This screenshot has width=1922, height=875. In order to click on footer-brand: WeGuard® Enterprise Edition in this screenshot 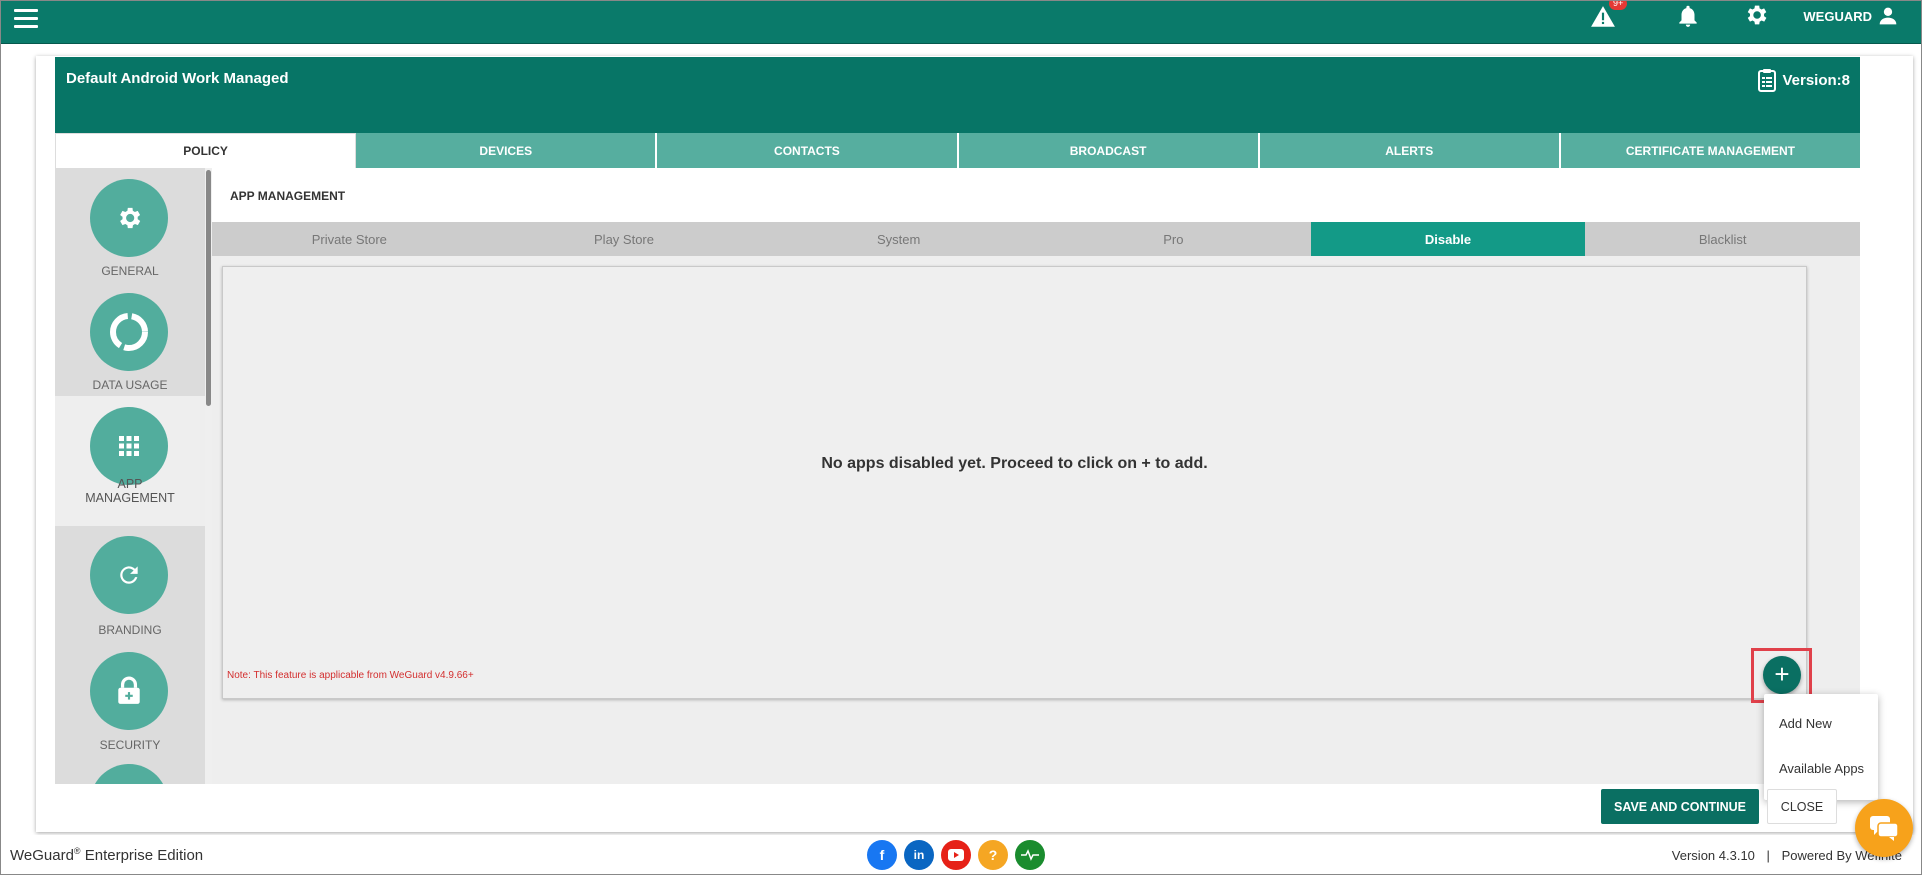, I will do `click(106, 855)`.